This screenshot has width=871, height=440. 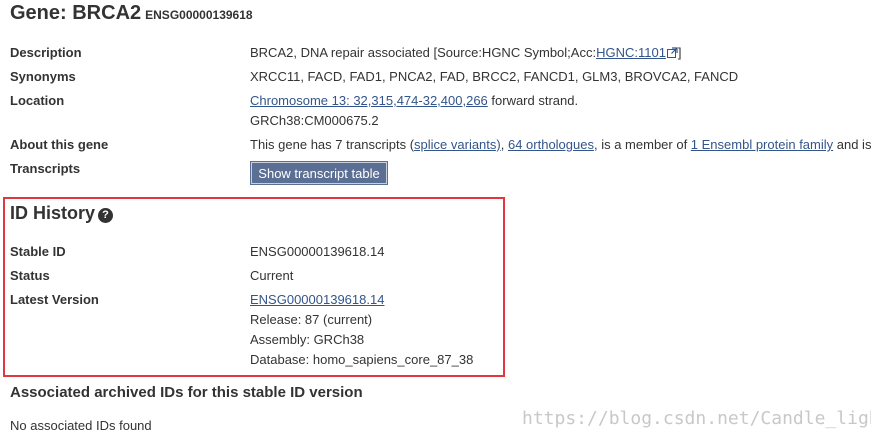 What do you see at coordinates (30, 275) in the screenshot?
I see `status-label: Status` at bounding box center [30, 275].